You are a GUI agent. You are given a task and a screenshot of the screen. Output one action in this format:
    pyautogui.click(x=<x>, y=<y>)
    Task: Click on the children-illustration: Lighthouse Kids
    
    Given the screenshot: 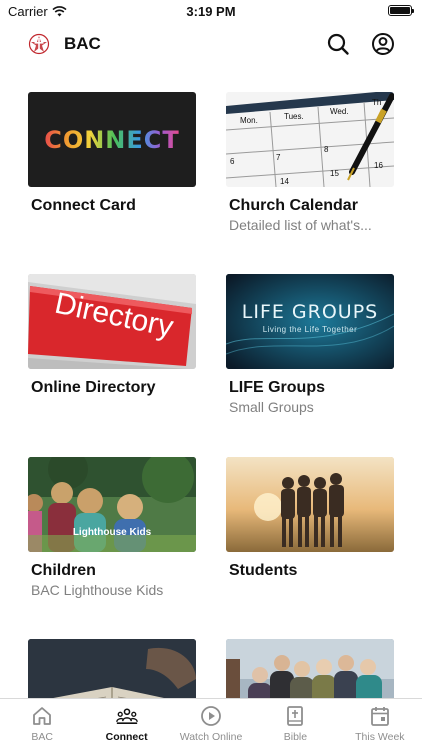 What is the action you would take?
    pyautogui.click(x=112, y=504)
    